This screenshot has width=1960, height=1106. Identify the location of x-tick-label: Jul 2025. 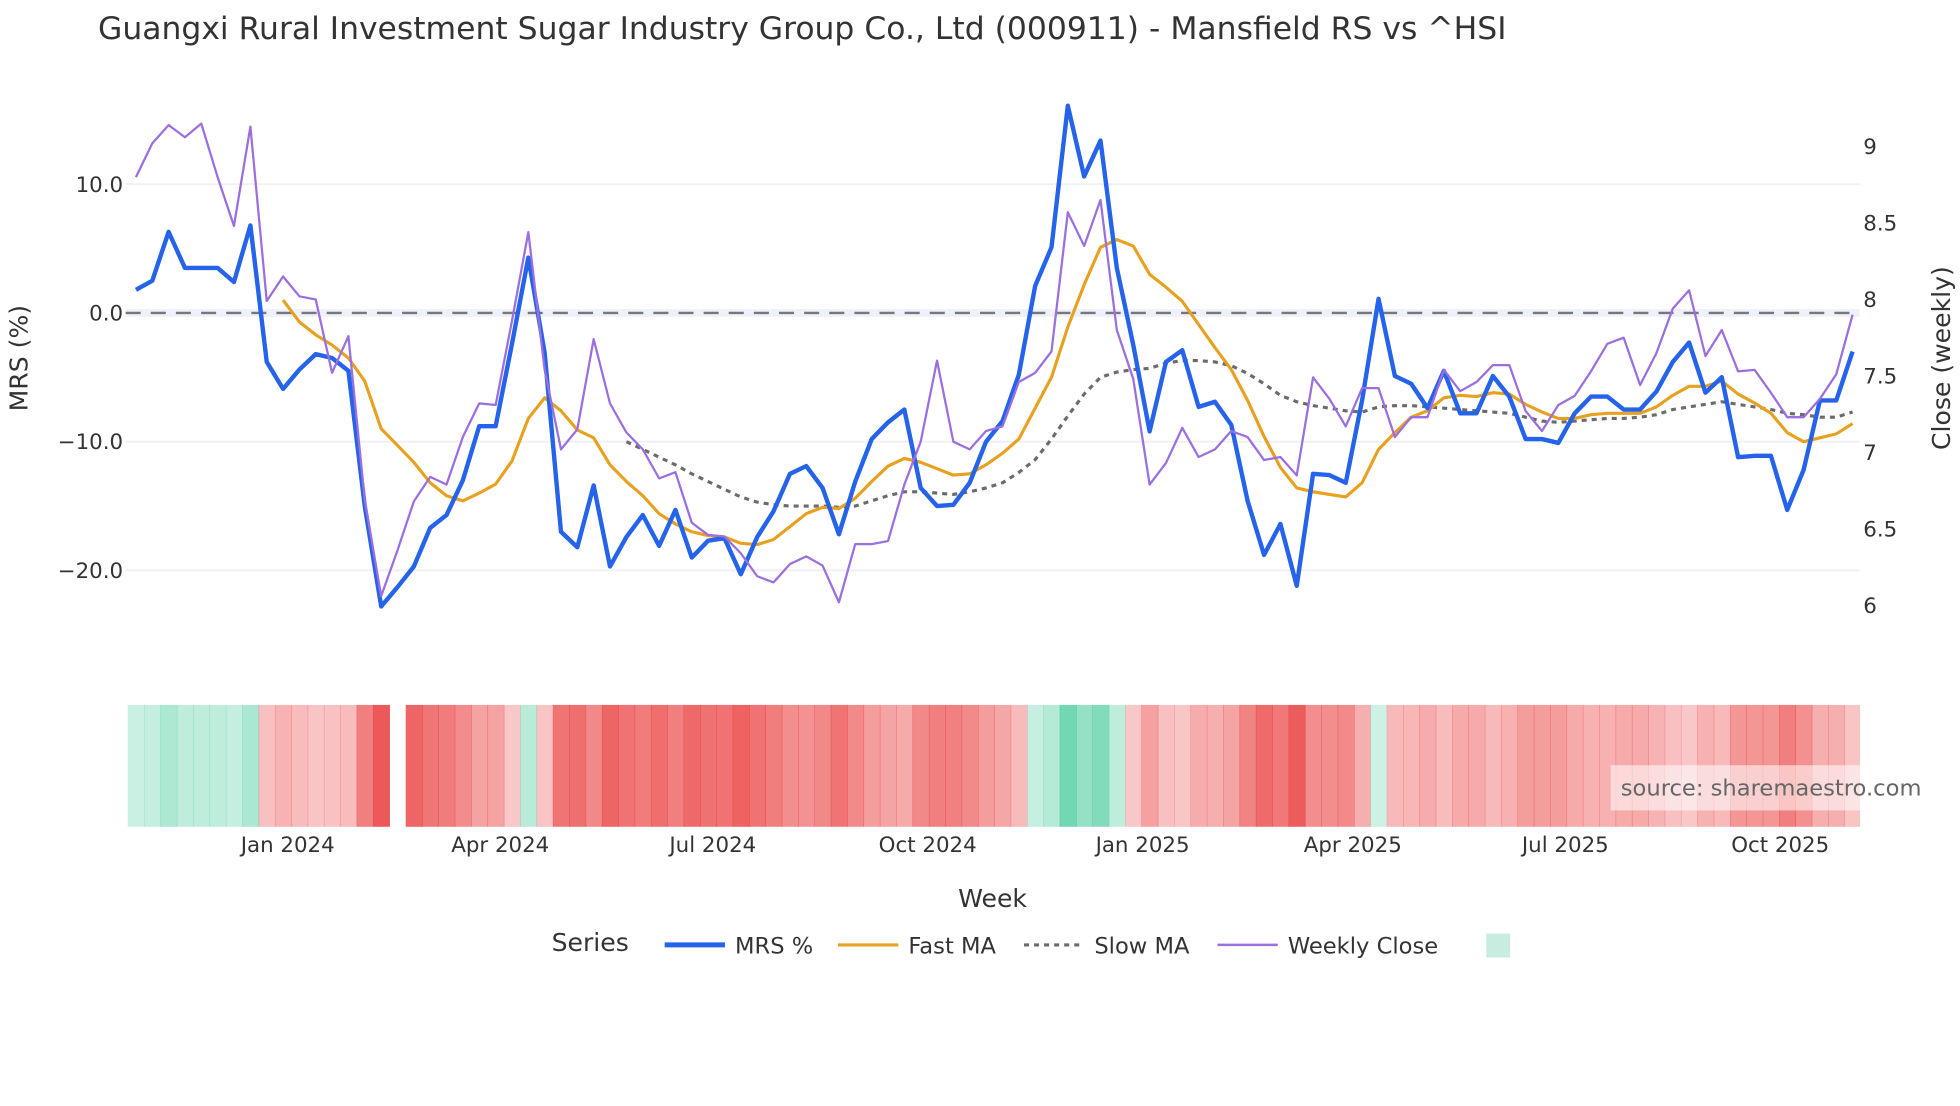
(1564, 845).